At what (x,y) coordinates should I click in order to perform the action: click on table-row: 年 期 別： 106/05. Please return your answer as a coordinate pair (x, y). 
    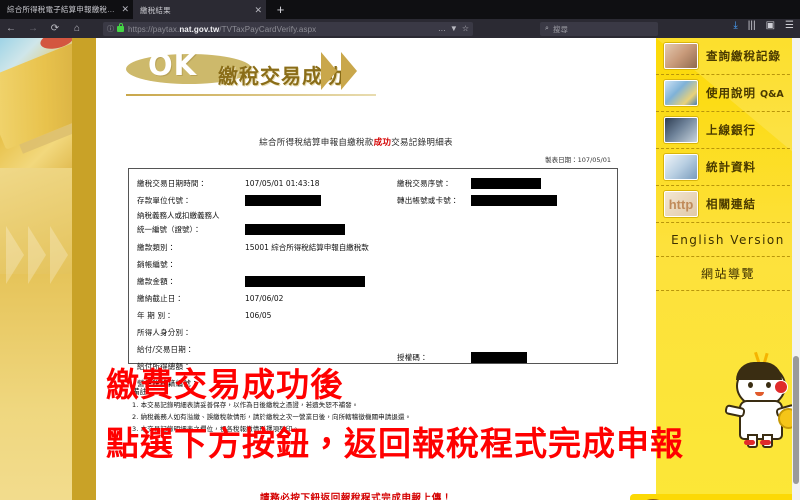
    Looking at the image, I should click on (262, 315).